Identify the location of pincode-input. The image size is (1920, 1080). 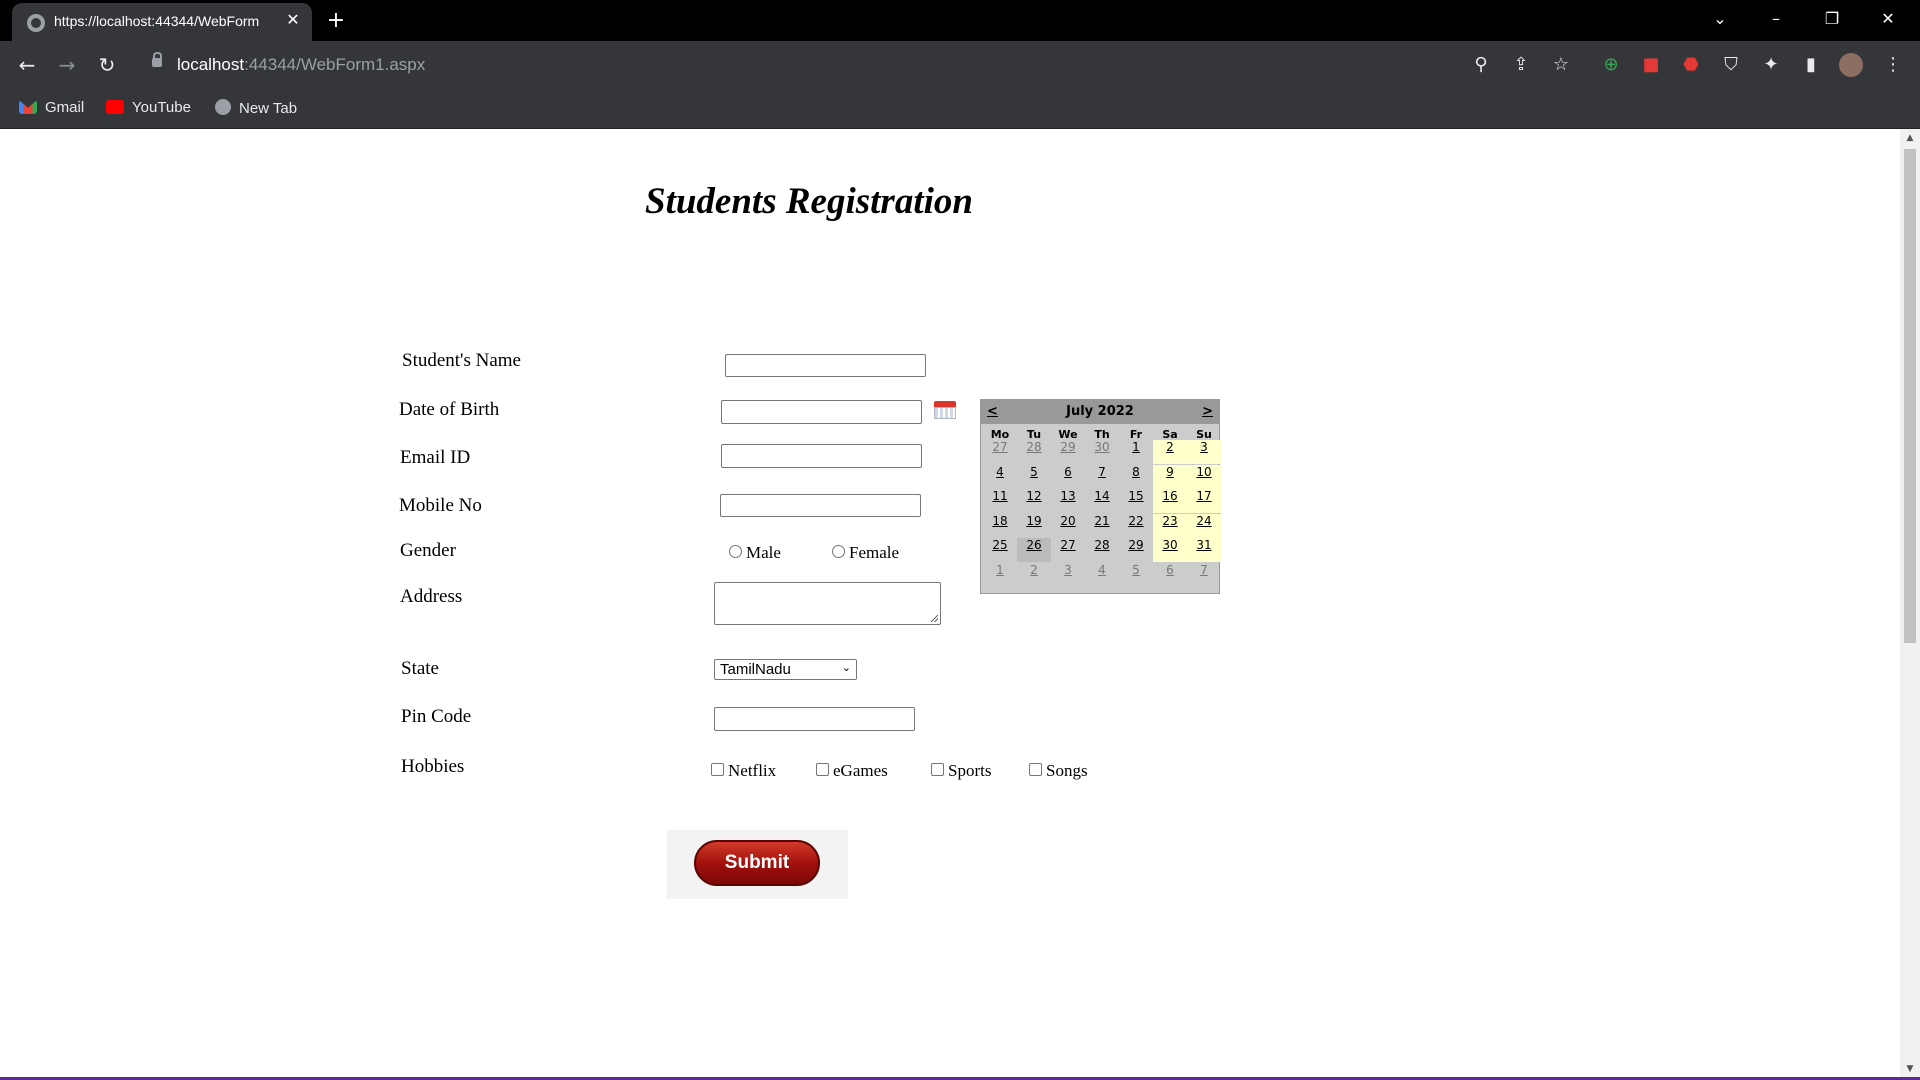
(814, 719).